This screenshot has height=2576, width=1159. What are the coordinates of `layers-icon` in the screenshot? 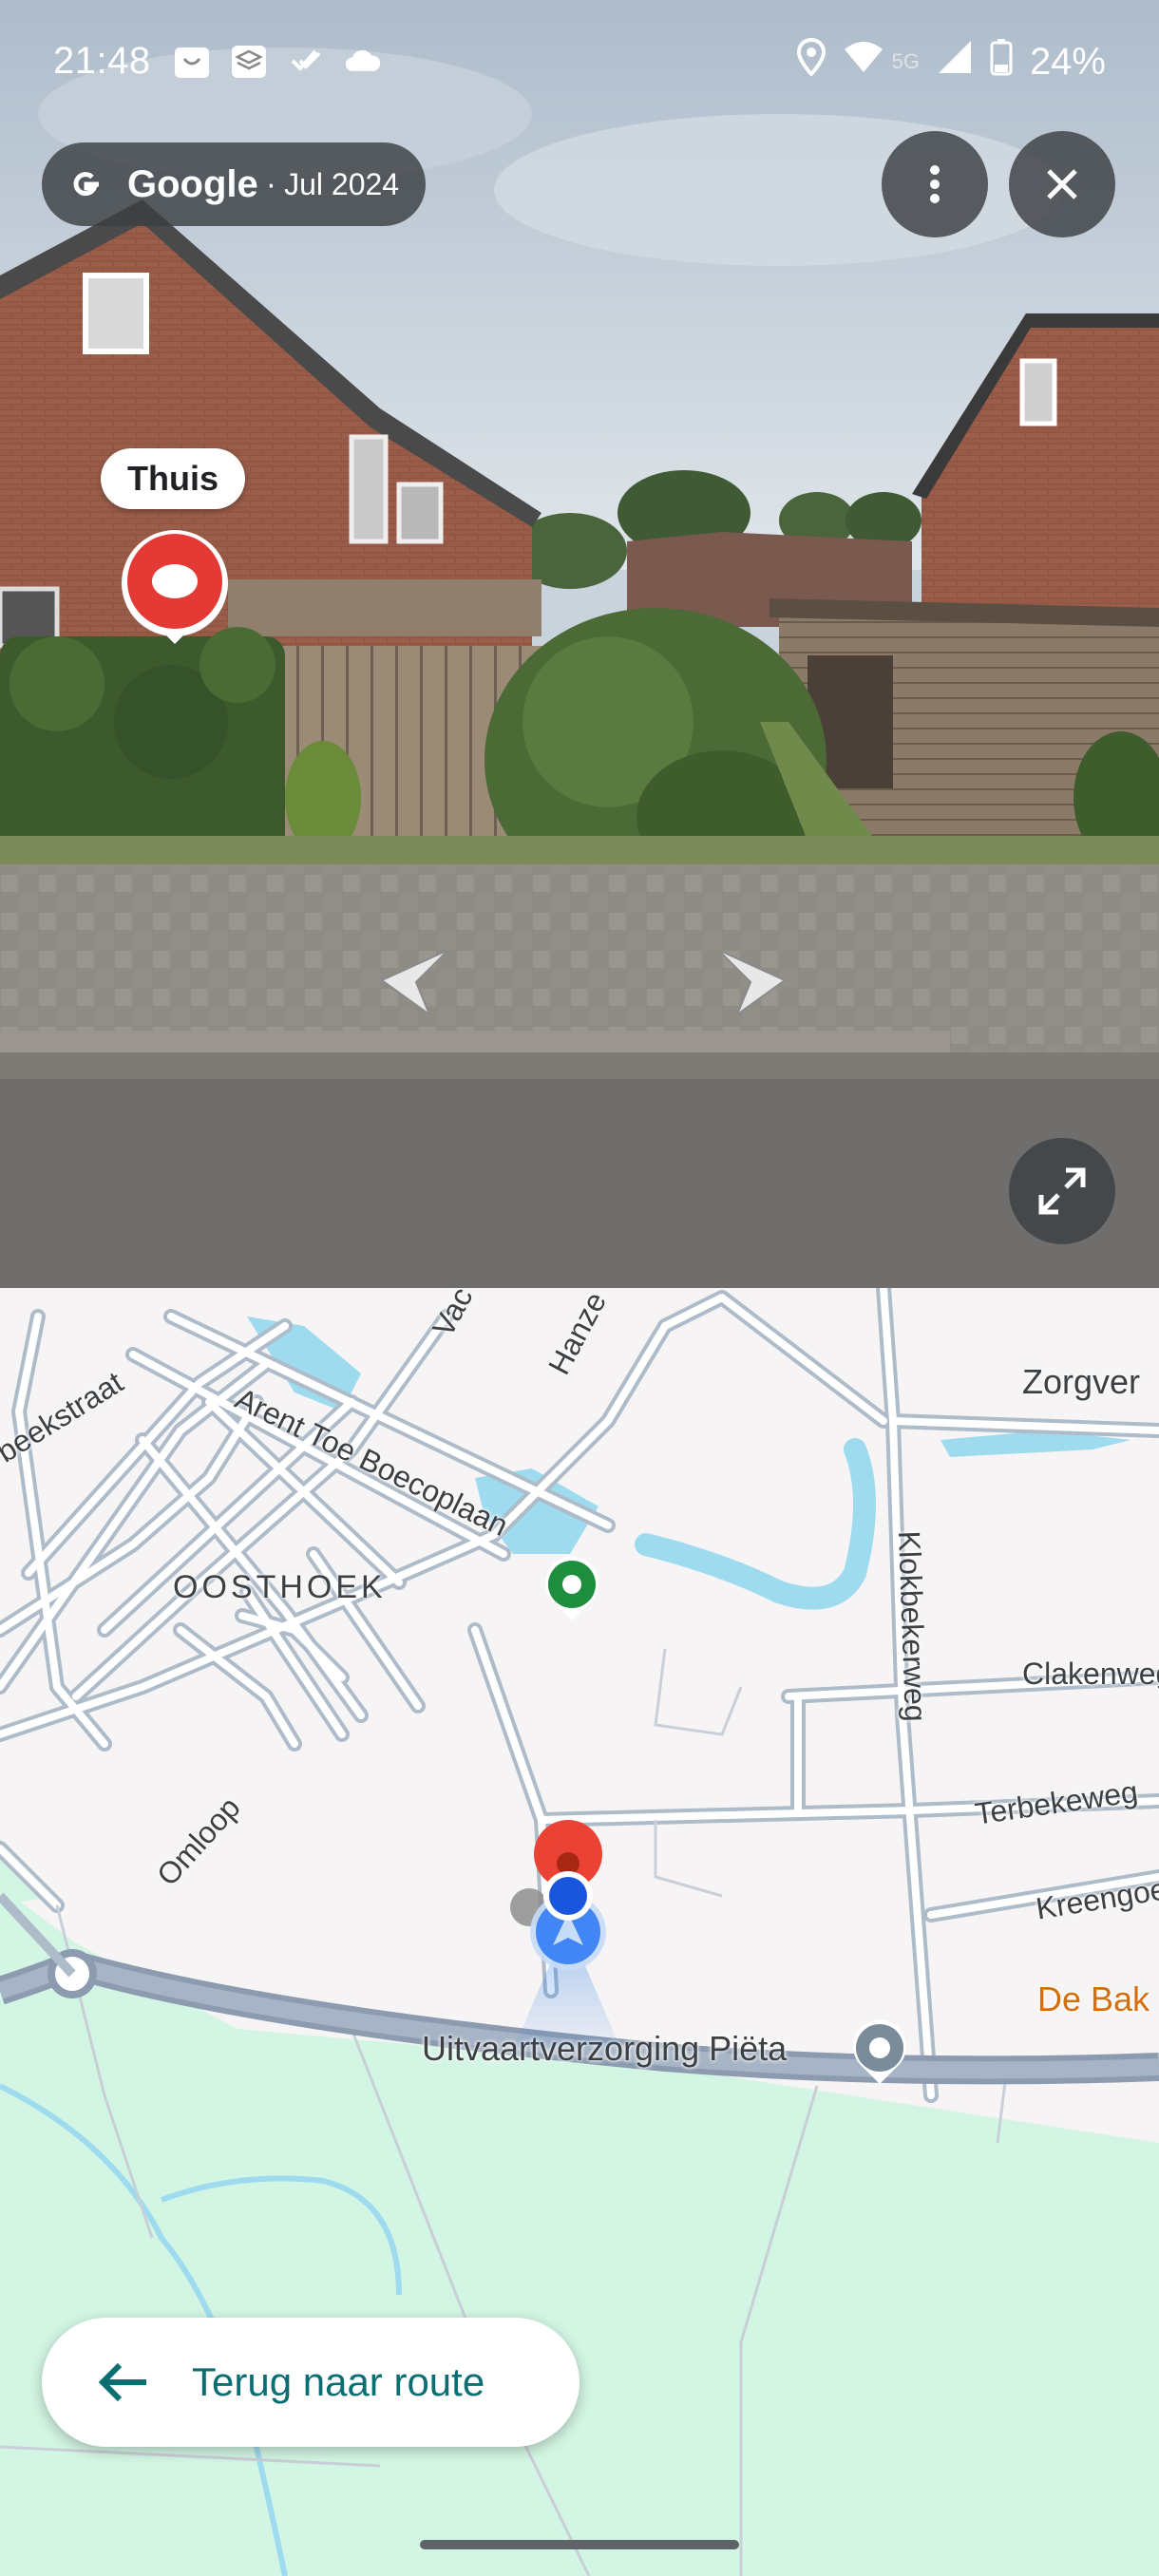 It's located at (249, 61).